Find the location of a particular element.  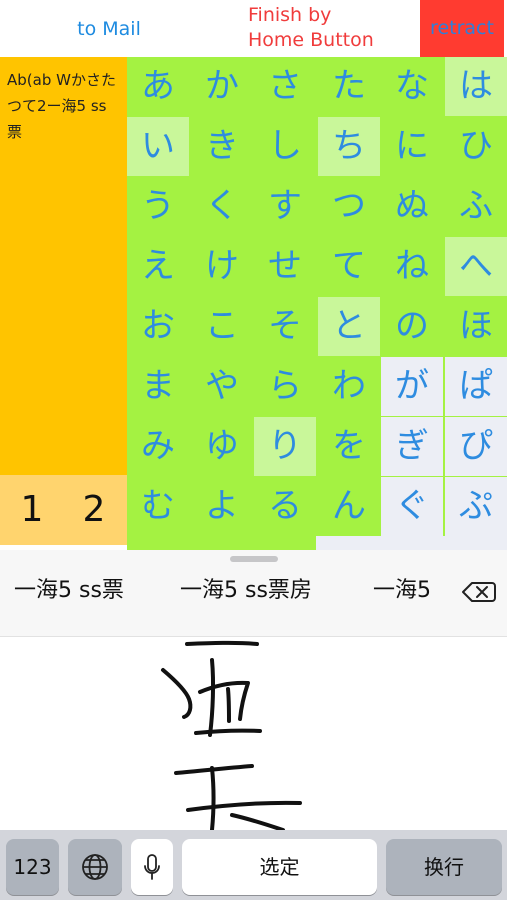

kana-key: ひ is located at coordinates (476, 146).